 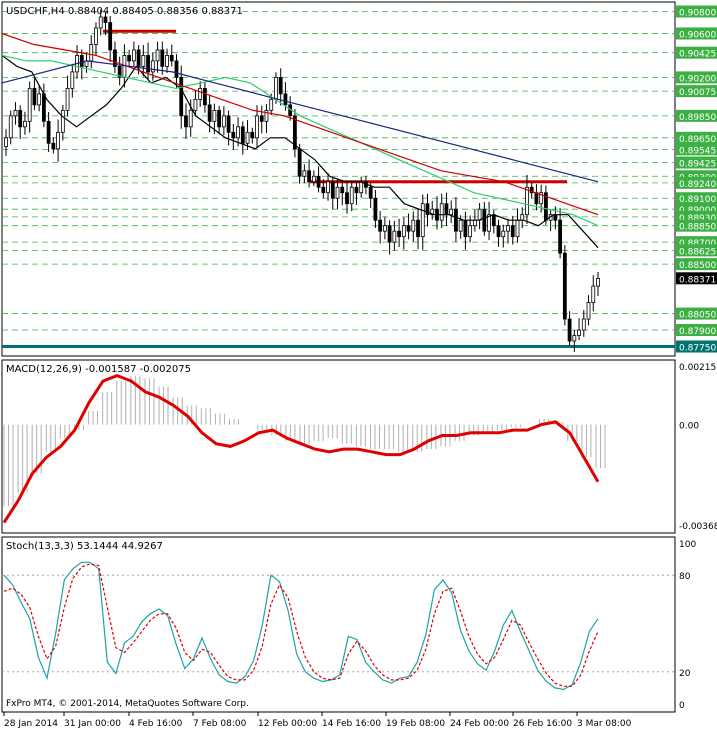 I want to click on time-tick-label: 28 Jan 2014, so click(x=31, y=724).